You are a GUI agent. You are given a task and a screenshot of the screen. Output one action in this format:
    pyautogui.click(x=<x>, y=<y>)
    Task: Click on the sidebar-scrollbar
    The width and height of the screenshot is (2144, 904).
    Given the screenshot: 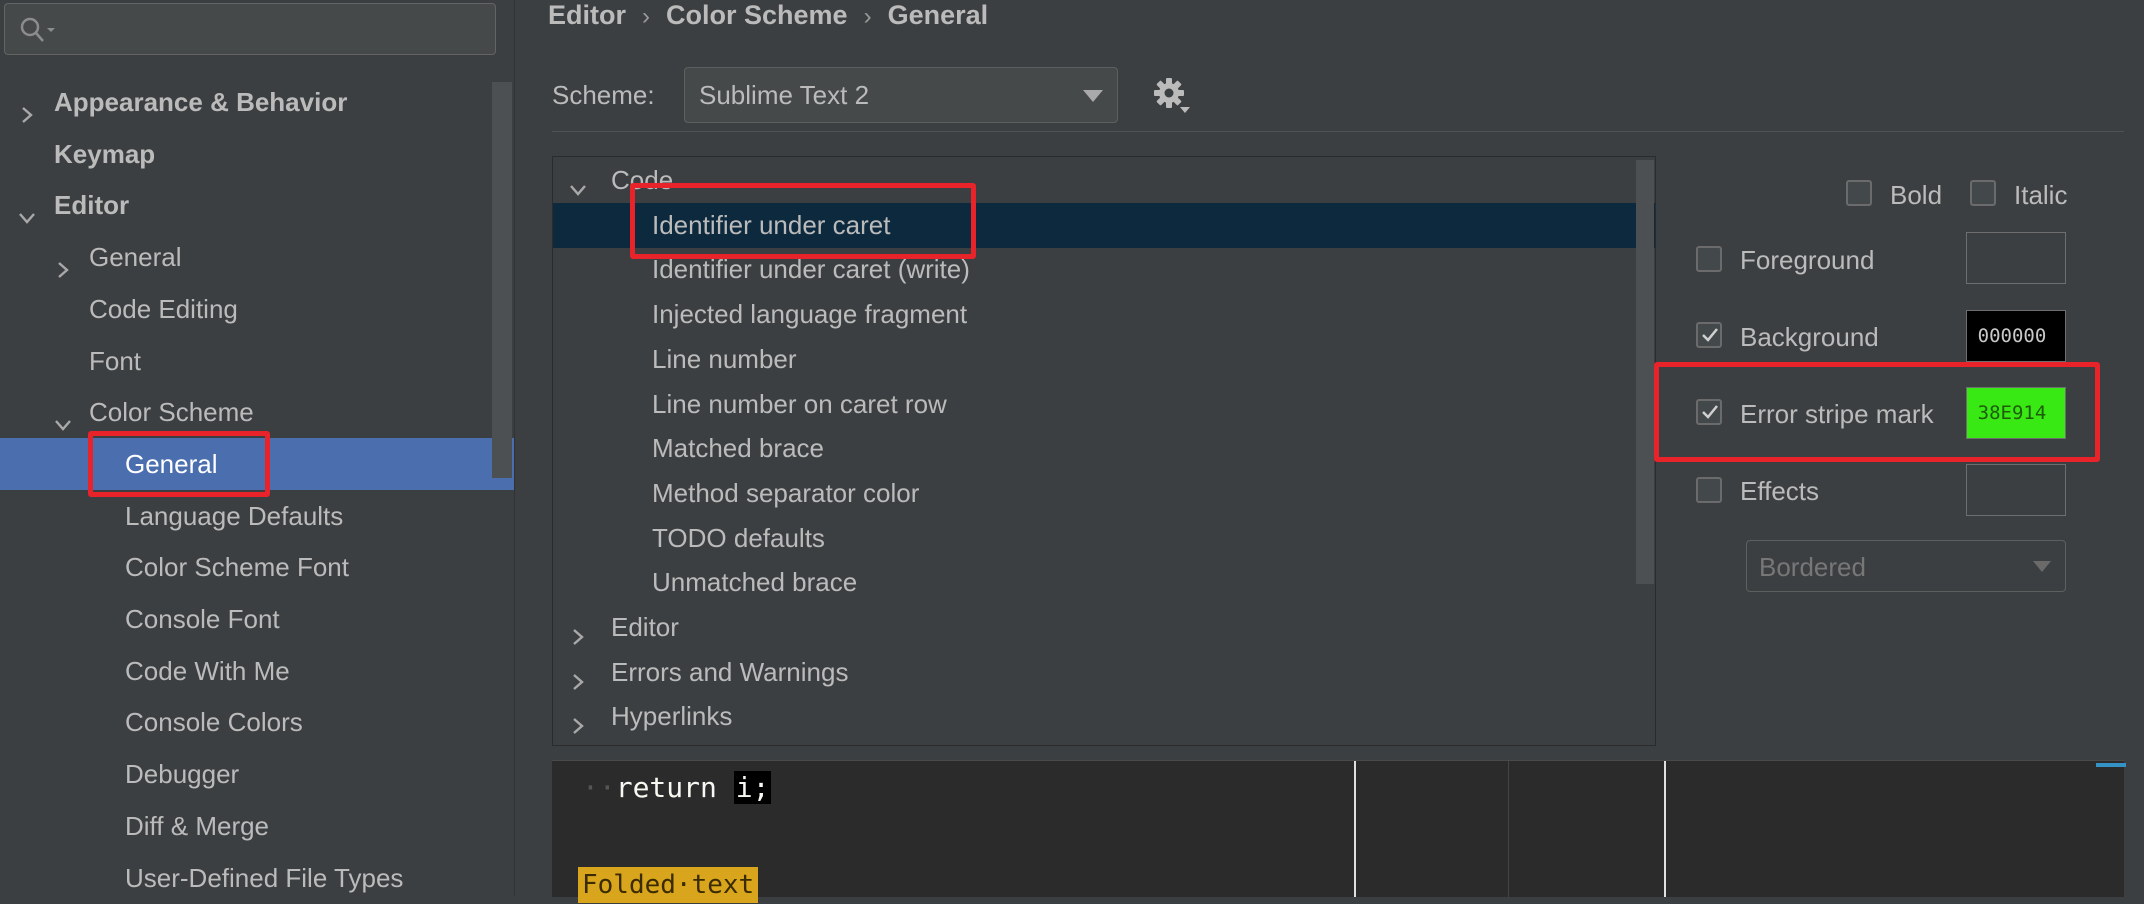 What is the action you would take?
    pyautogui.click(x=502, y=280)
    